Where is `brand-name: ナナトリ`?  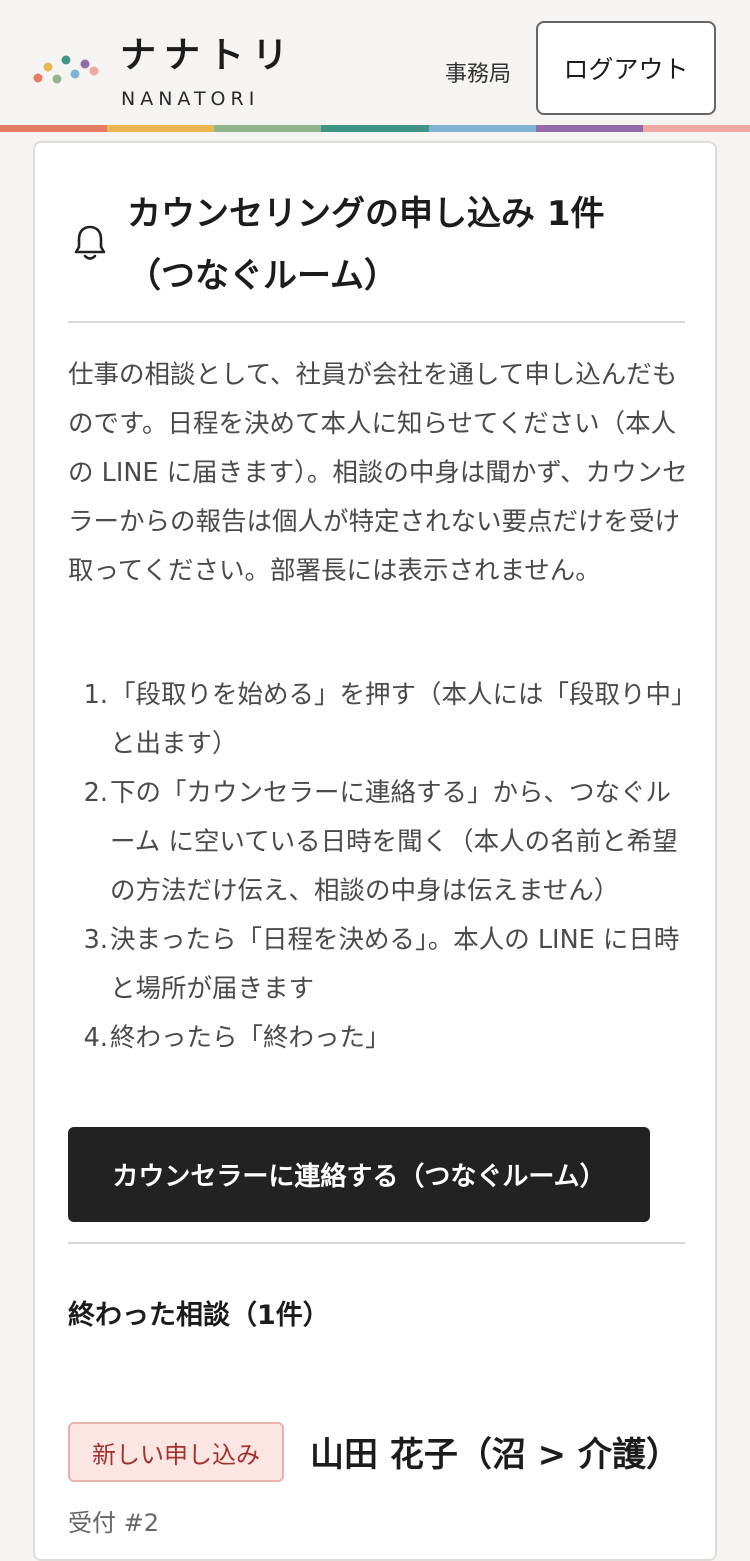 brand-name: ナナトリ is located at coordinates (208, 55).